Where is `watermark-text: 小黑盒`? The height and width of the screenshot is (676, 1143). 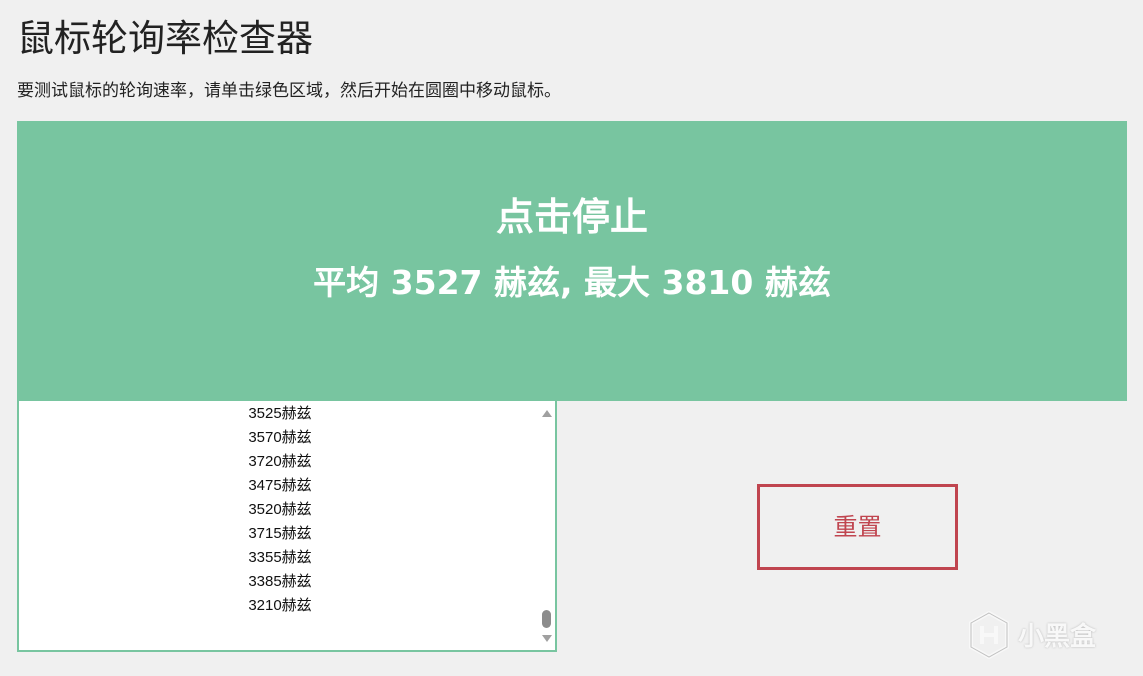 watermark-text: 小黑盒 is located at coordinates (1057, 637).